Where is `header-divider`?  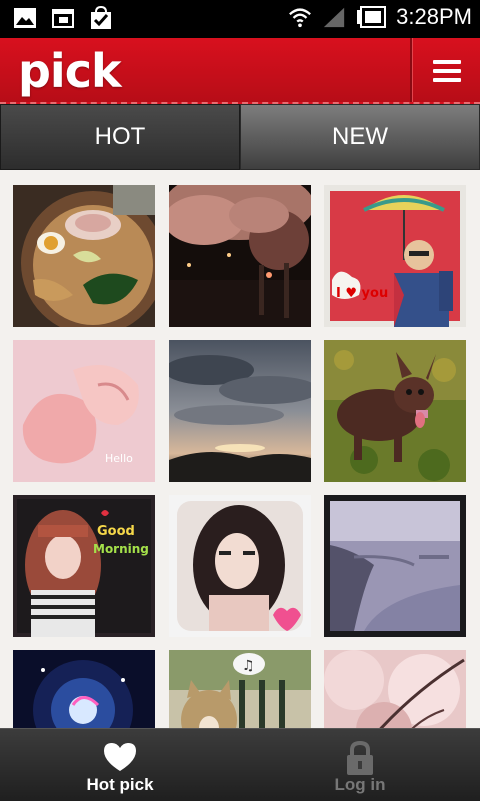 header-divider is located at coordinates (411, 70).